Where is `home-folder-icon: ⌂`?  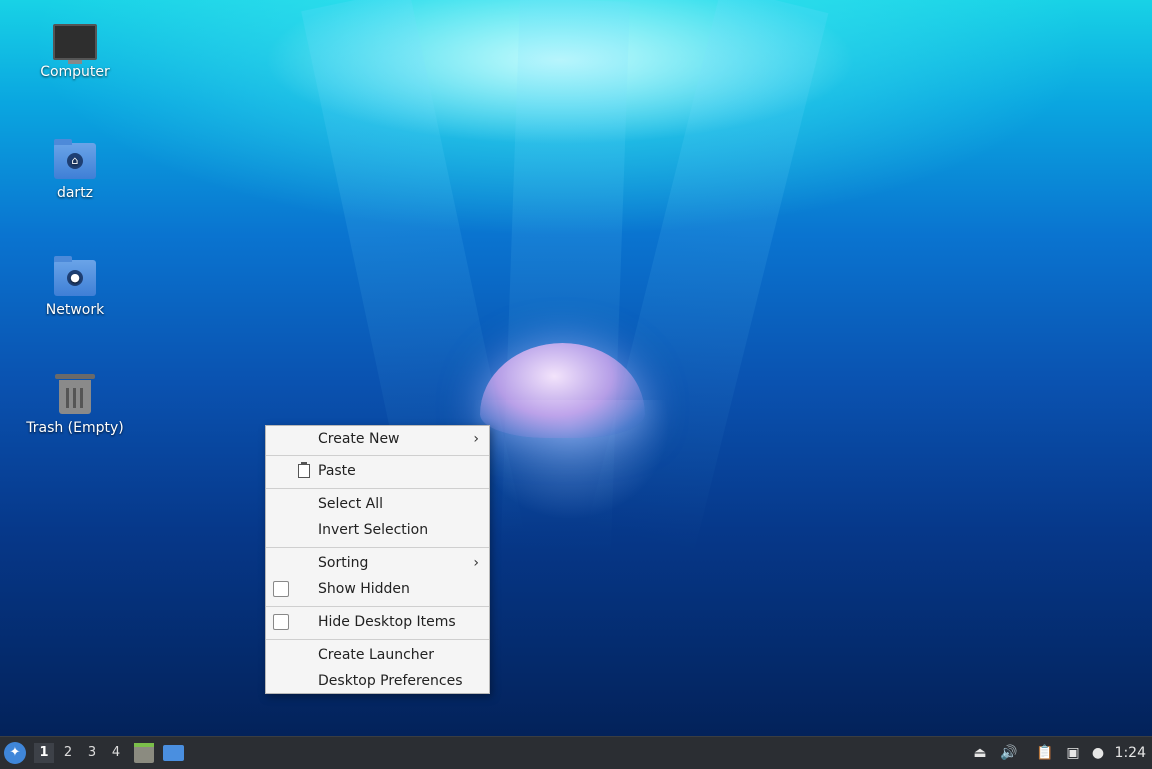
home-folder-icon: ⌂ is located at coordinates (75, 159).